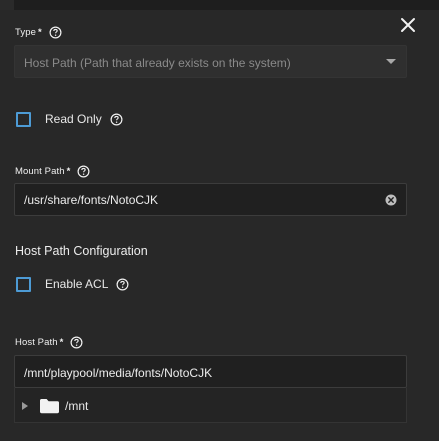 The width and height of the screenshot is (439, 441). Describe the element at coordinates (91, 200) in the screenshot. I see `mount-path-value: /usr/share/fonts/NotoCJK` at that location.